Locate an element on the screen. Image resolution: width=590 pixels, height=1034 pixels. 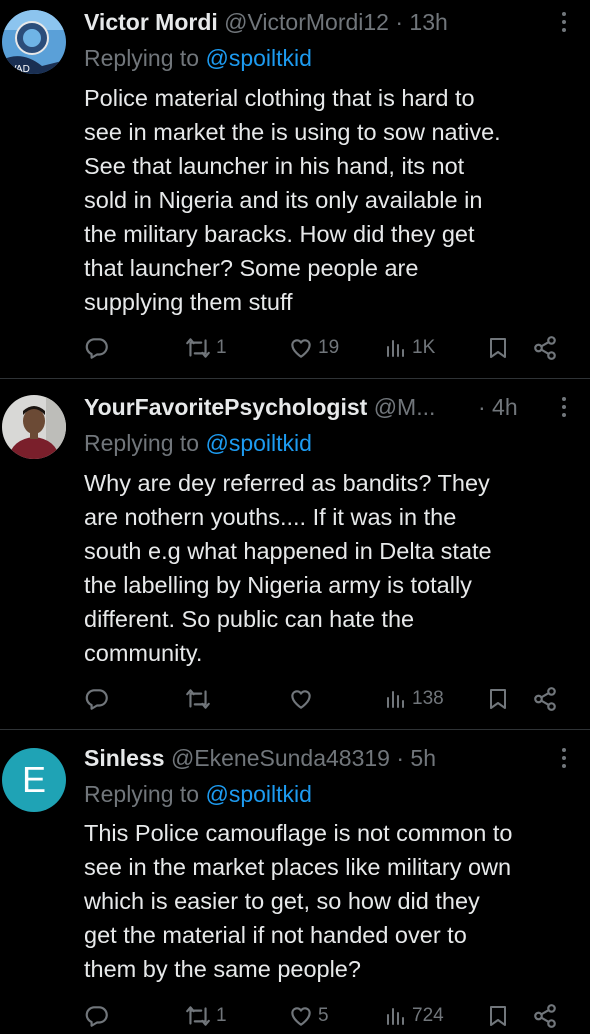
tweet-time: · 4h is located at coordinates (514, 407).